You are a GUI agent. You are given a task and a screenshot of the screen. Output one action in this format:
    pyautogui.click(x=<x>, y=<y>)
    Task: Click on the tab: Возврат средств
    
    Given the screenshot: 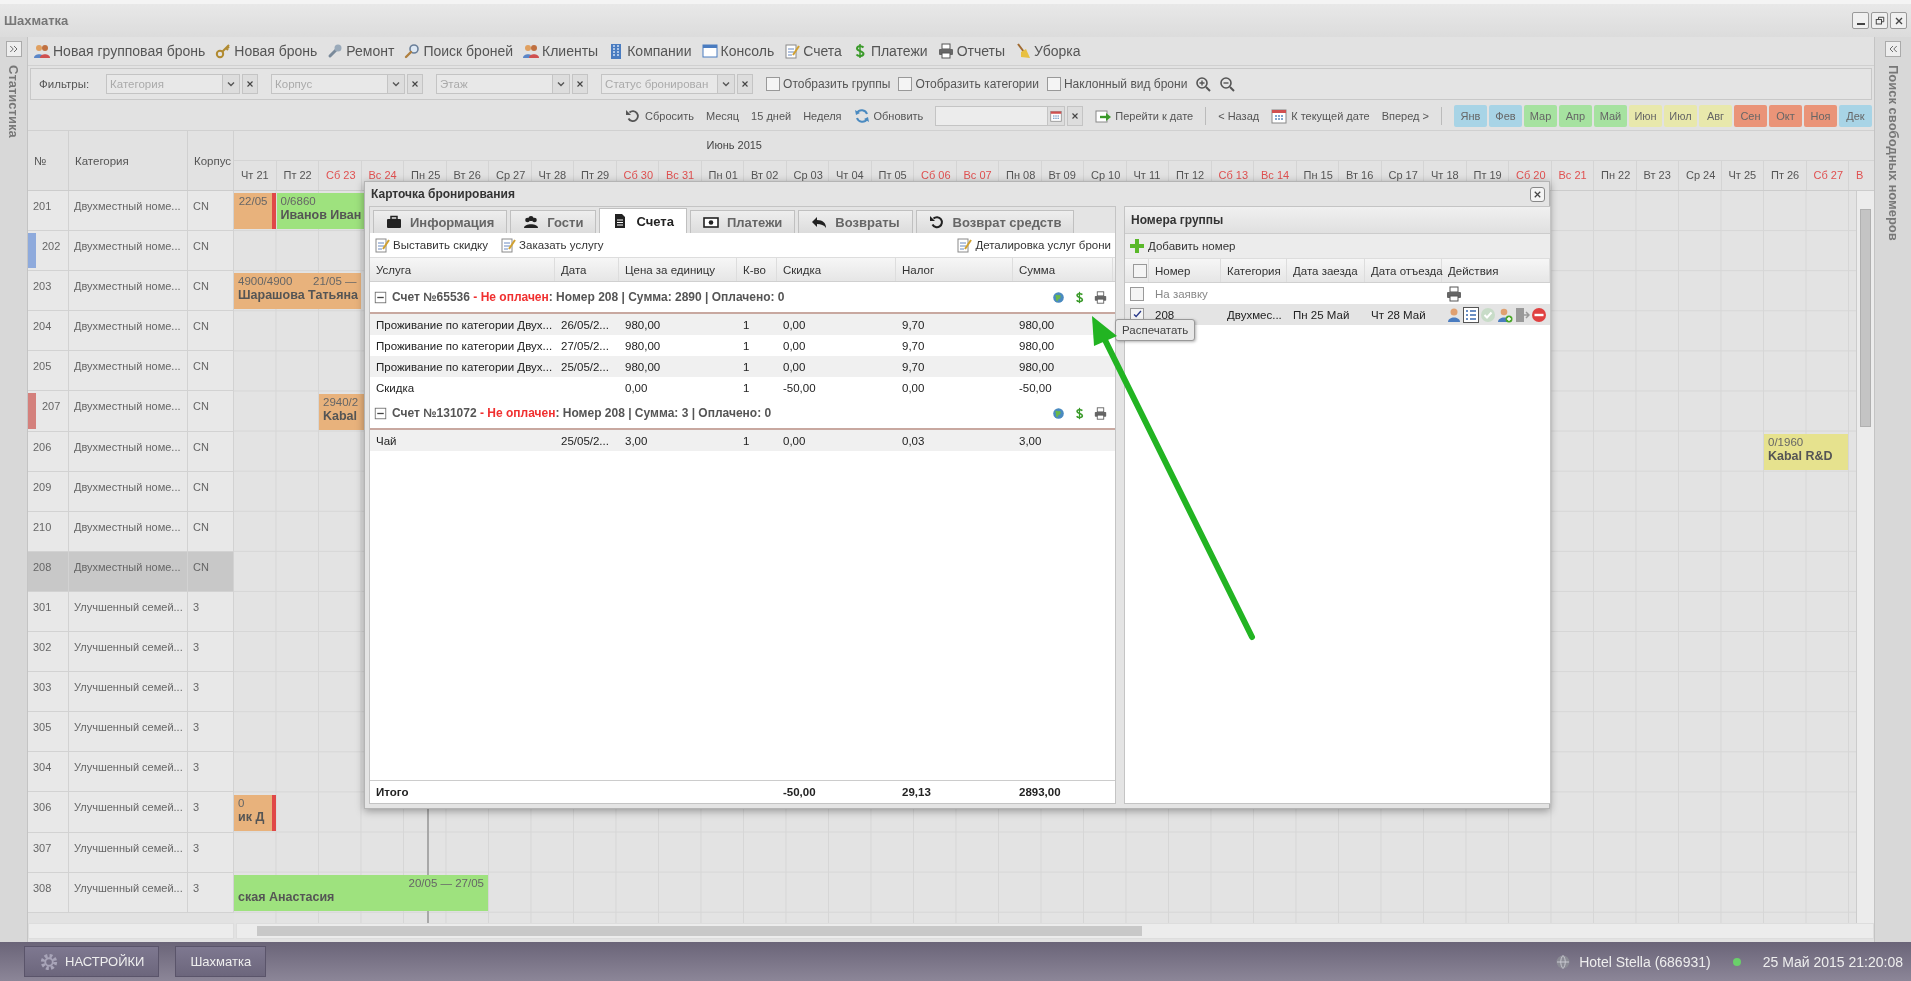 What is the action you would take?
    pyautogui.click(x=995, y=221)
    